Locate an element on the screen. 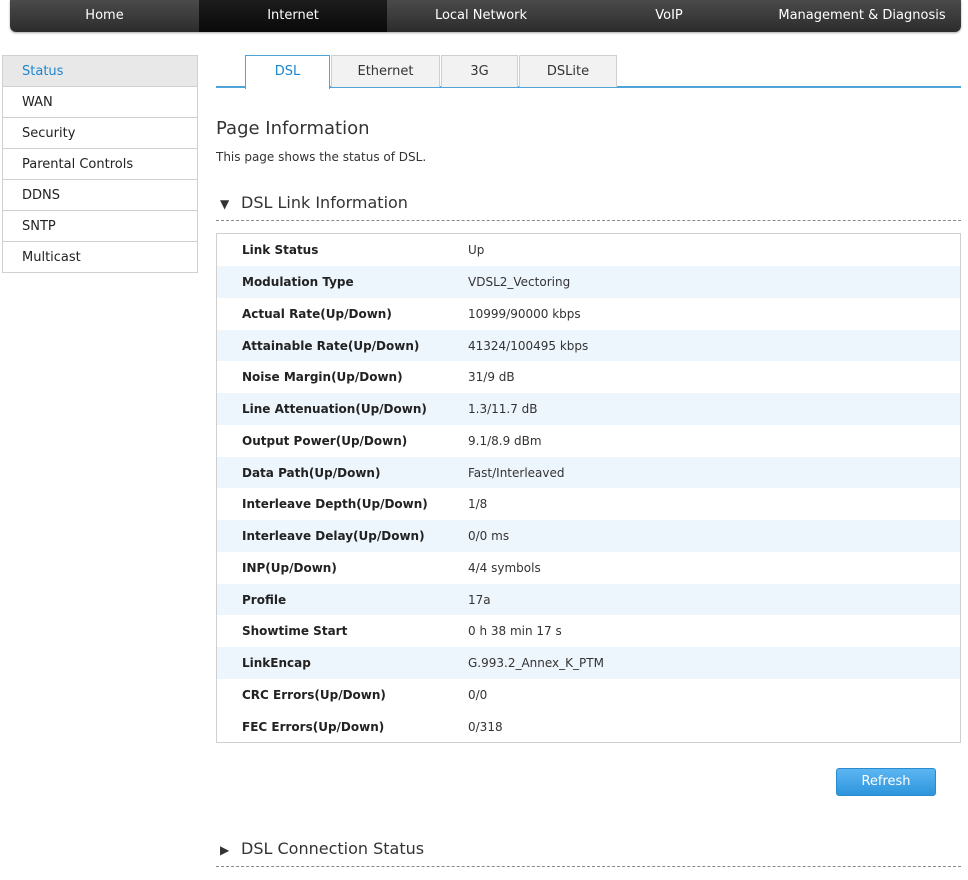 The height and width of the screenshot is (880, 968). row-value: 0/0 ms is located at coordinates (489, 536).